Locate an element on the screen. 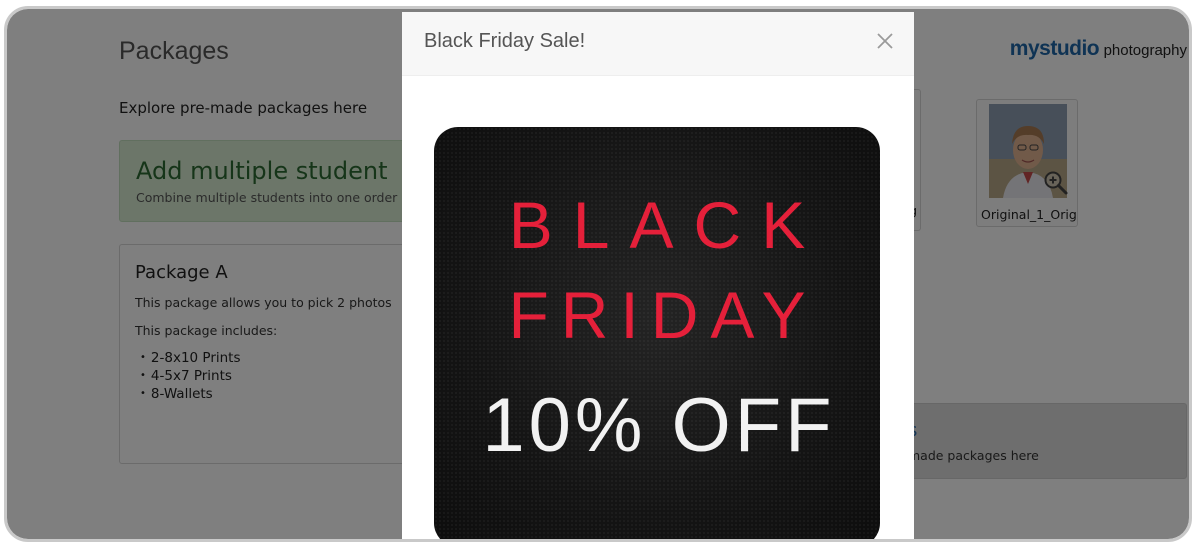 The image size is (1200, 550). close-icon is located at coordinates (885, 41).